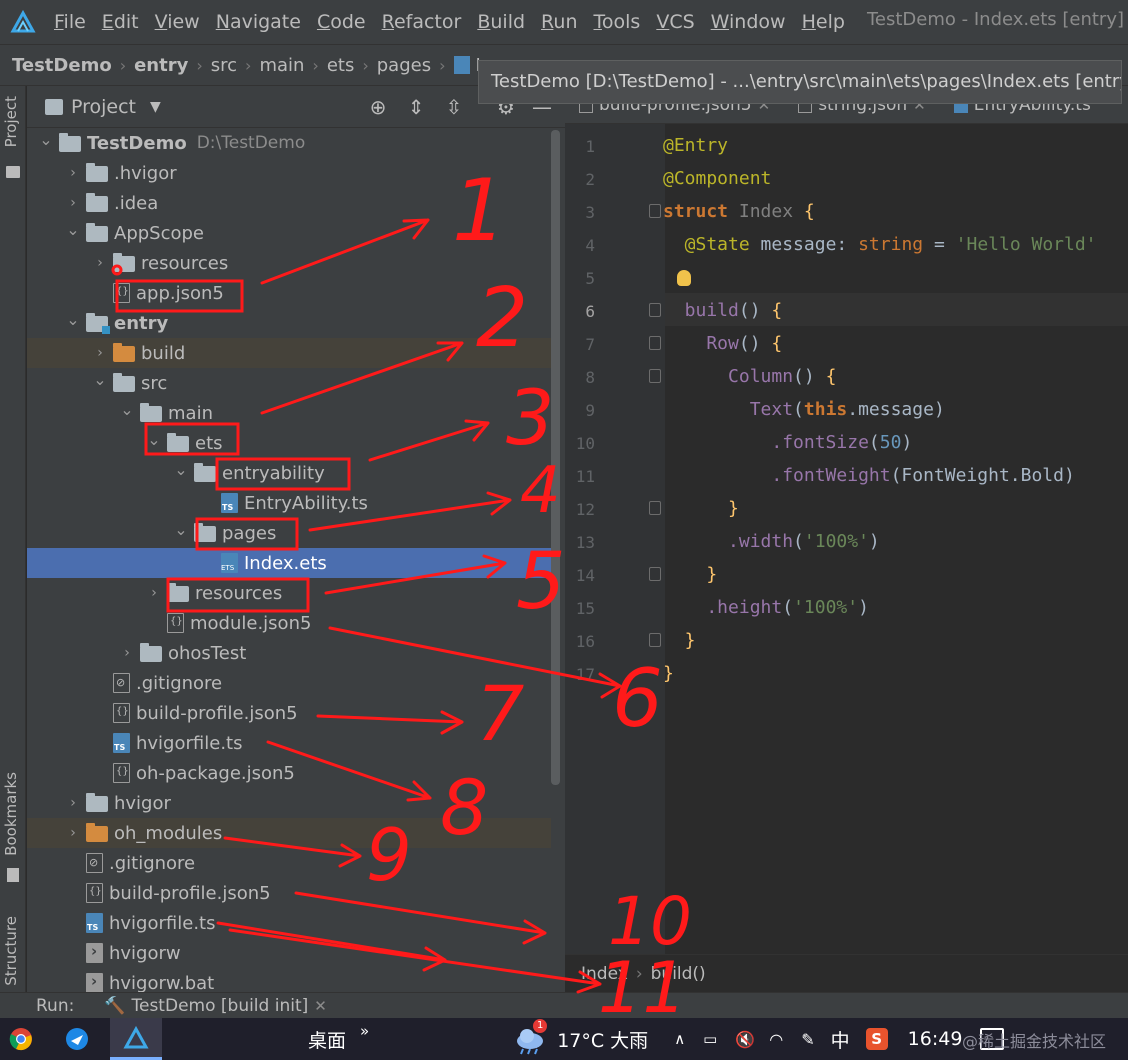 Image resolution: width=1128 pixels, height=1060 pixels. I want to click on breadcrumb-item: main, so click(281, 65).